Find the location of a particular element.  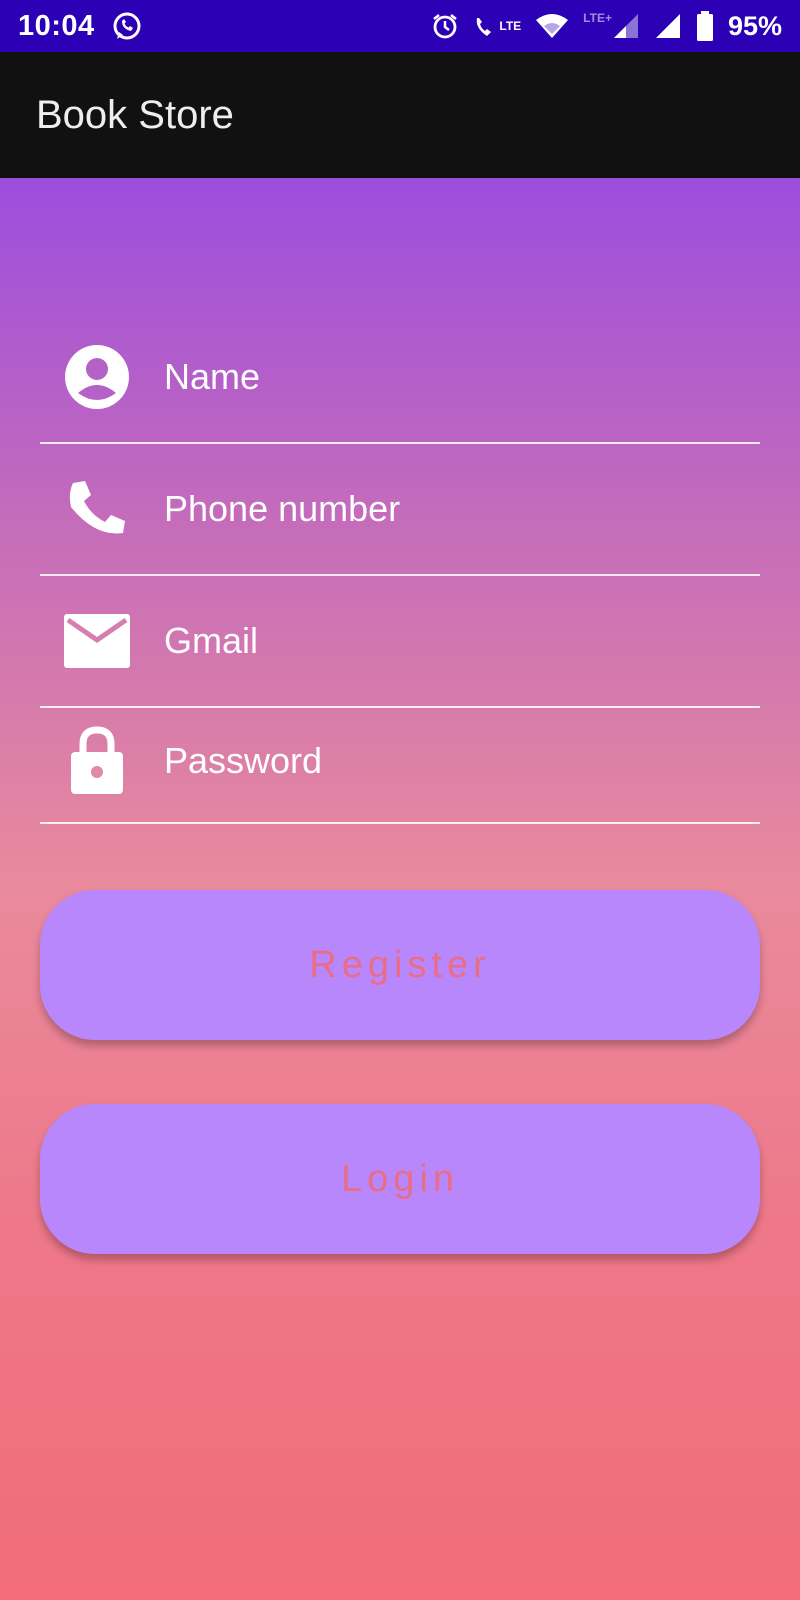

status-time: 10:04 is located at coordinates (56, 25).